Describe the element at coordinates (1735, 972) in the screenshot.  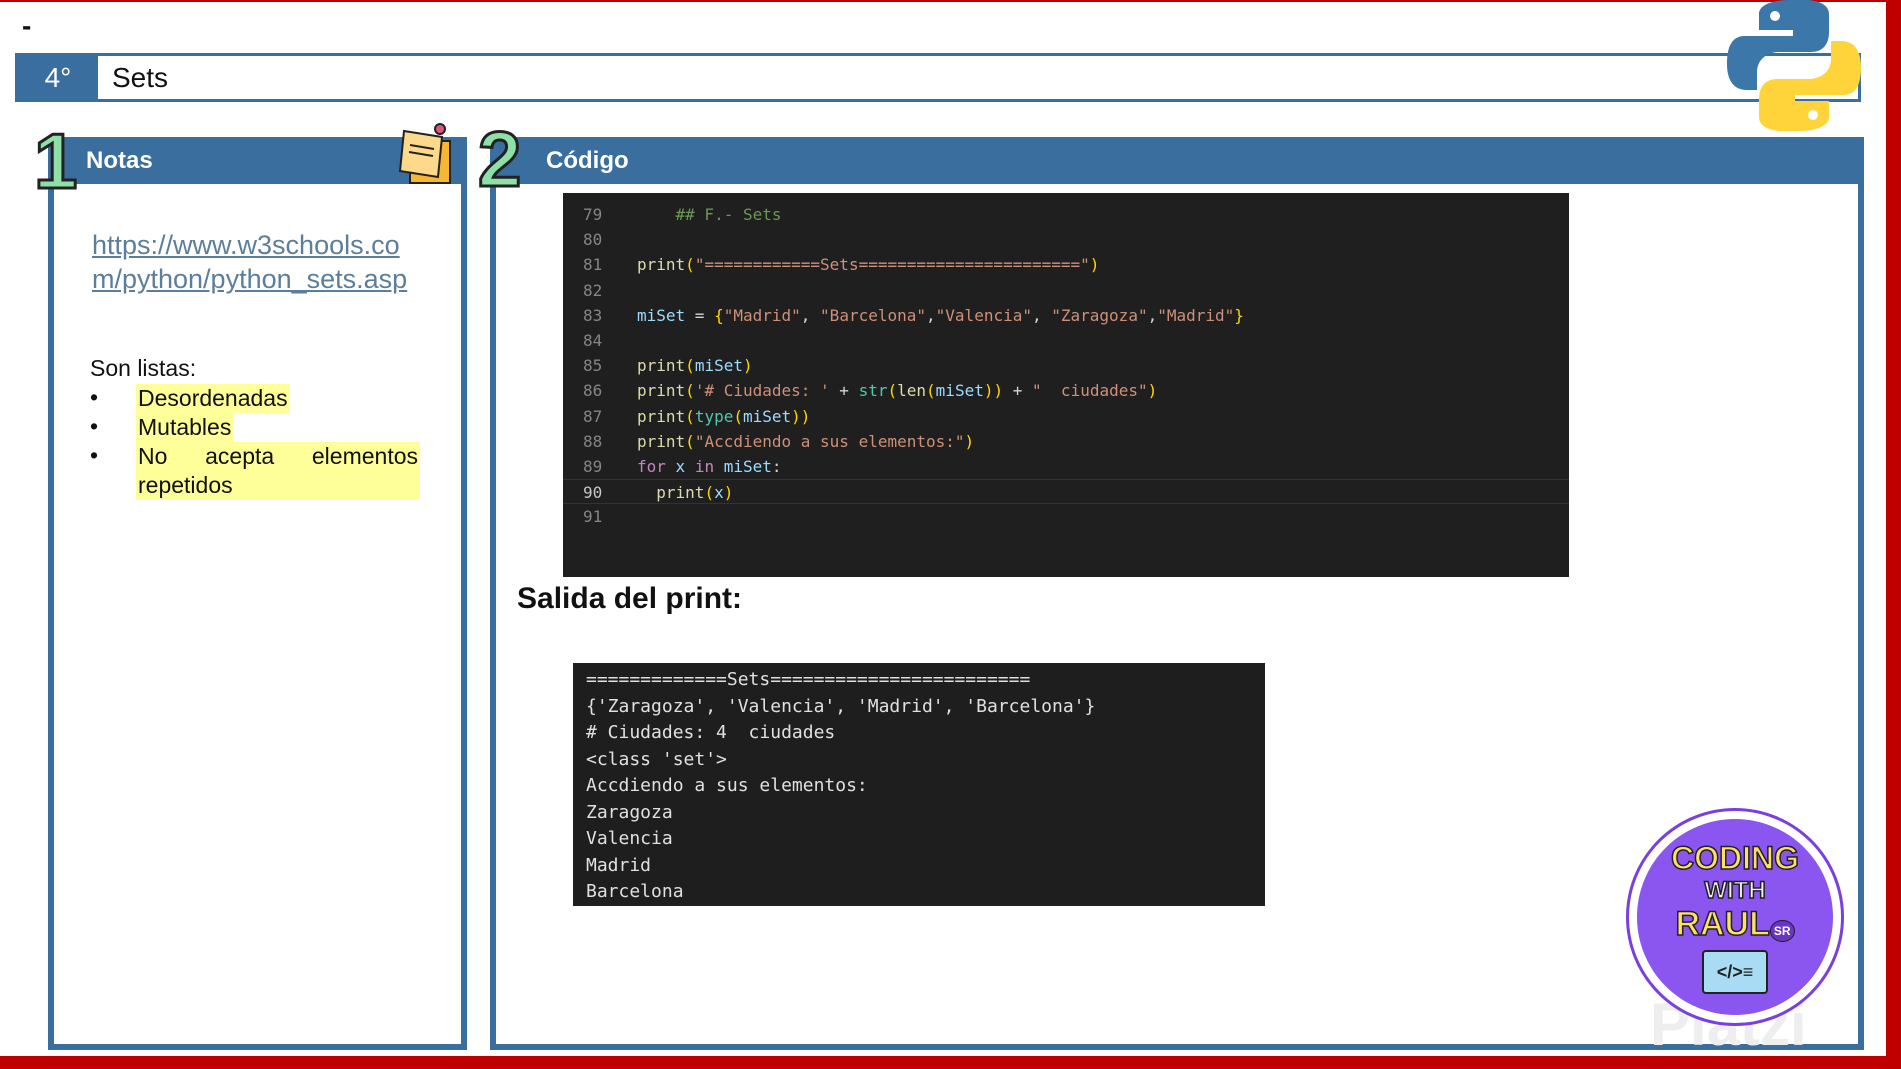
I see `code-window-icon: </>≡` at that location.